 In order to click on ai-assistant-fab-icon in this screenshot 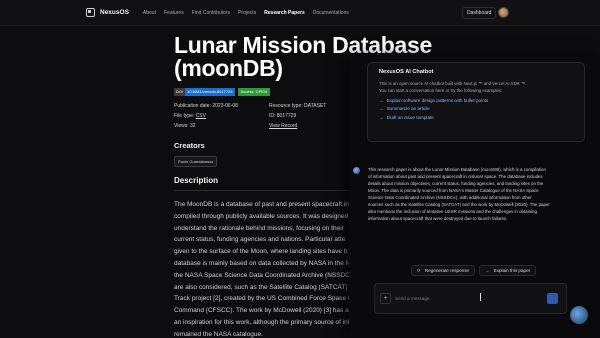, I will do `click(579, 315)`.